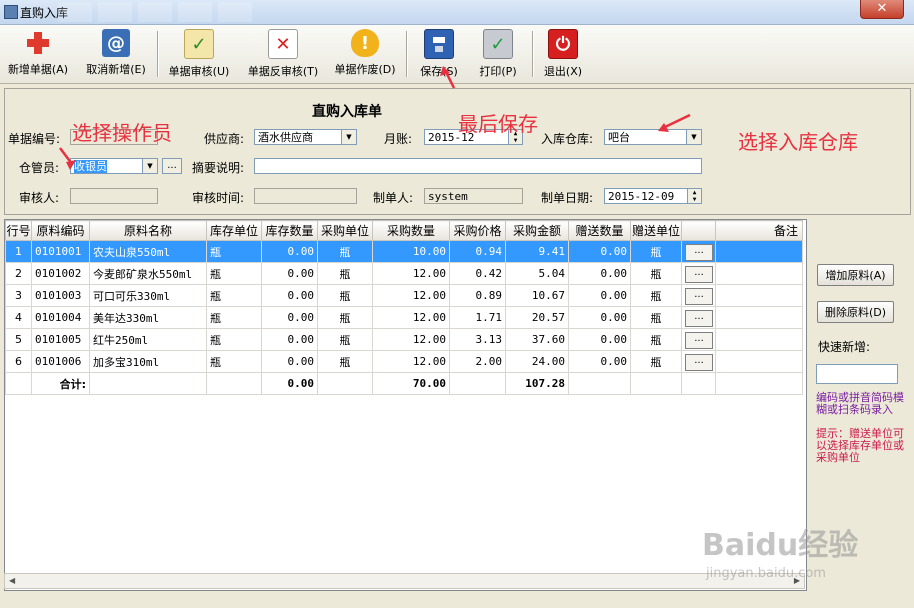 This screenshot has width=914, height=608. What do you see at coordinates (477, 339) in the screenshot?
I see `cell-price: 3.13` at bounding box center [477, 339].